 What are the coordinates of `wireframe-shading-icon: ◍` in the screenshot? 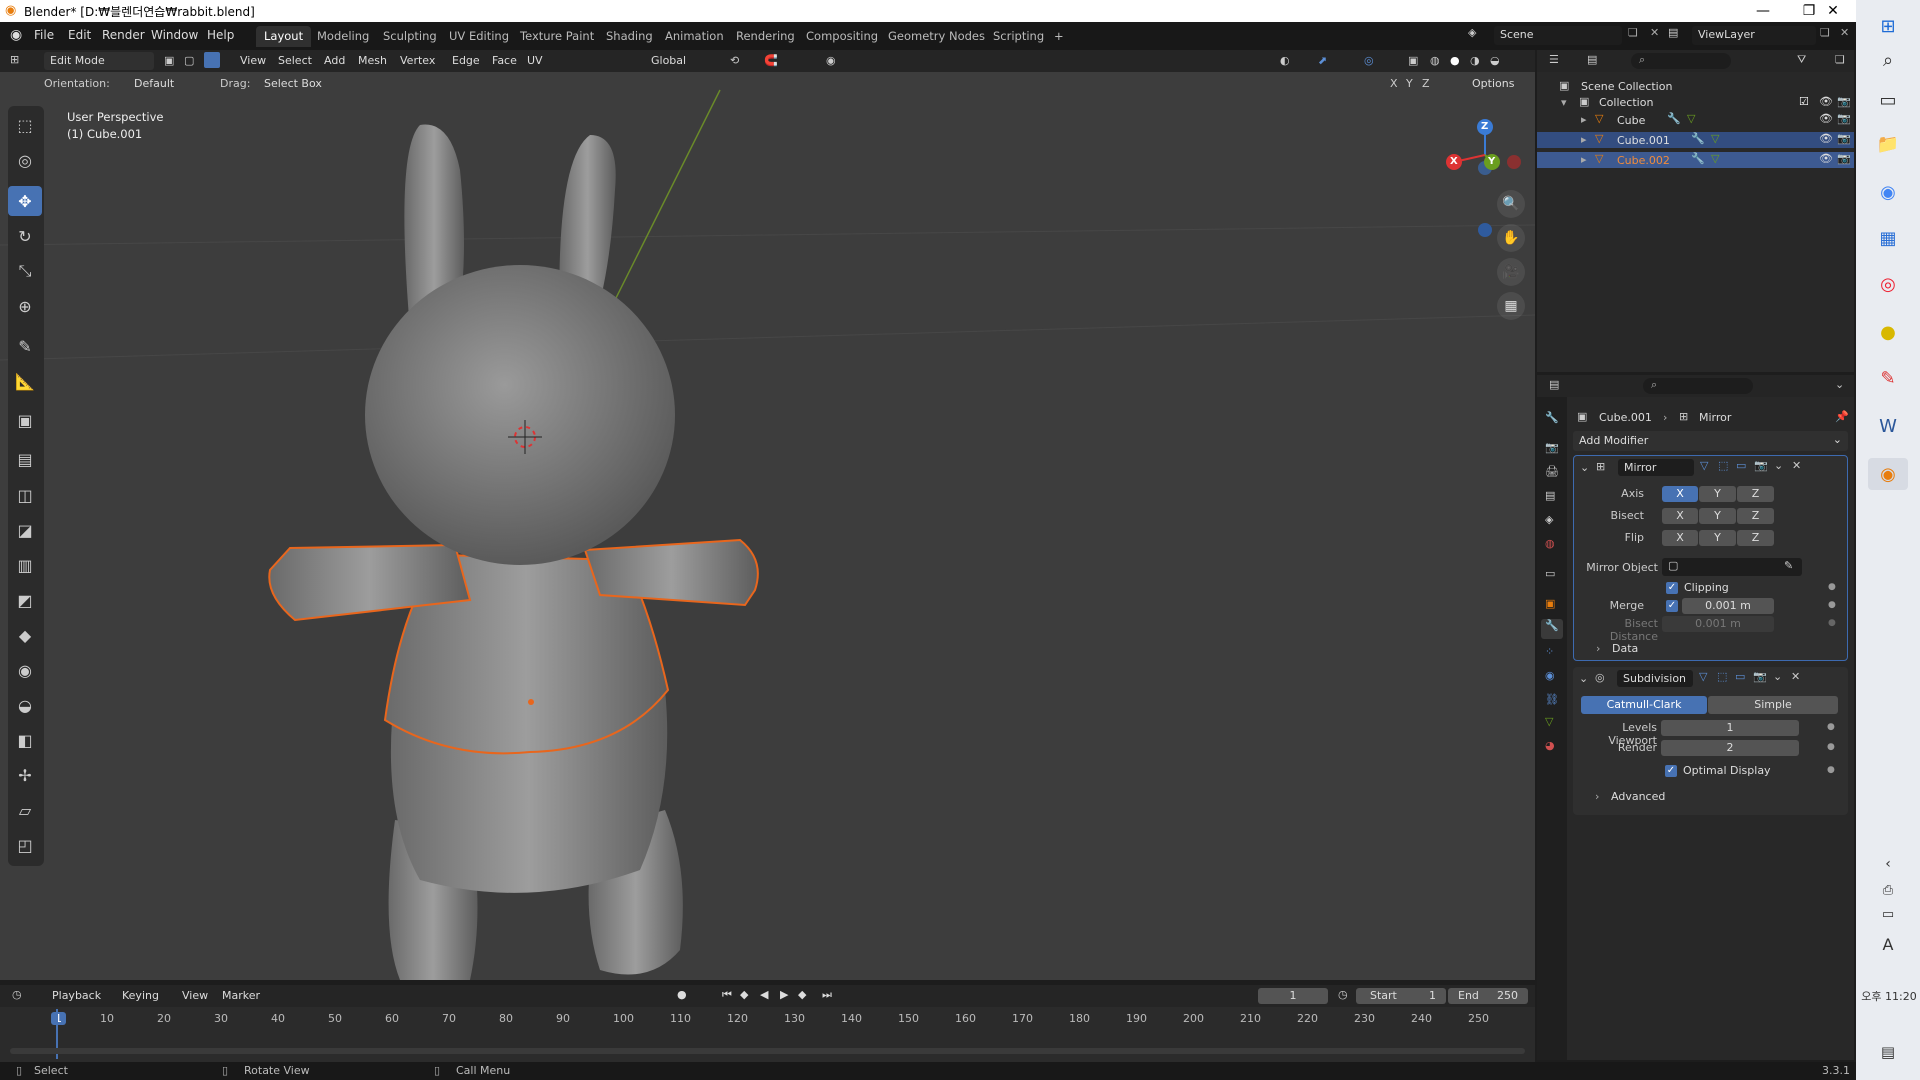 It's located at (1435, 60).